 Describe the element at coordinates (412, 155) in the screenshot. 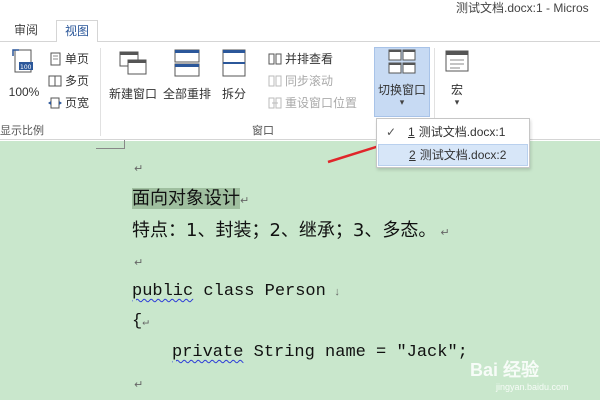

I see `menu-item-number: 2` at that location.